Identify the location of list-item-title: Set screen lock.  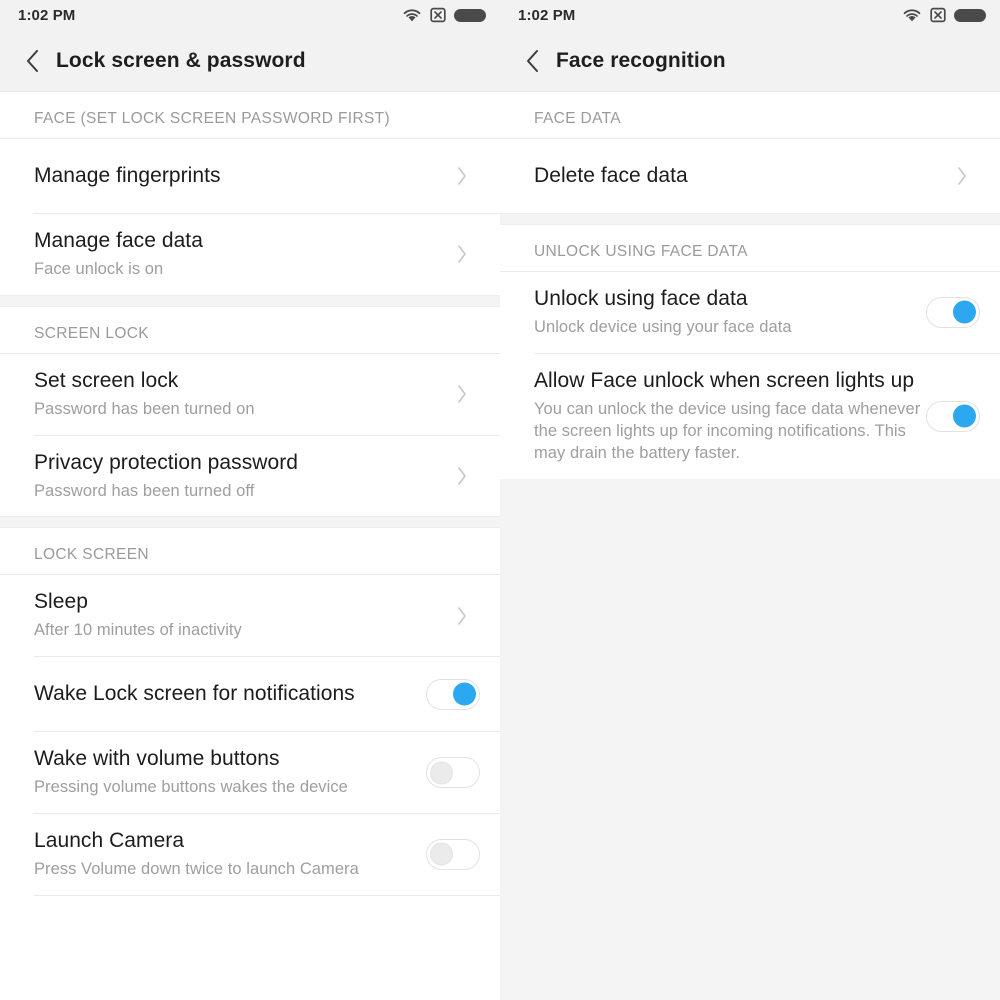
(106, 380).